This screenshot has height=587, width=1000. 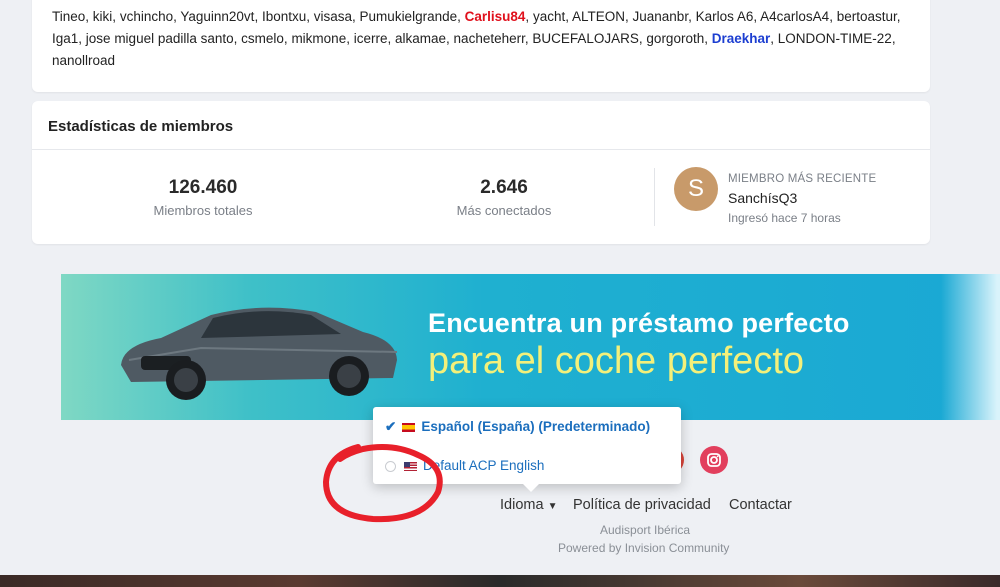 I want to click on username-link: bertoastur, so click(x=867, y=16).